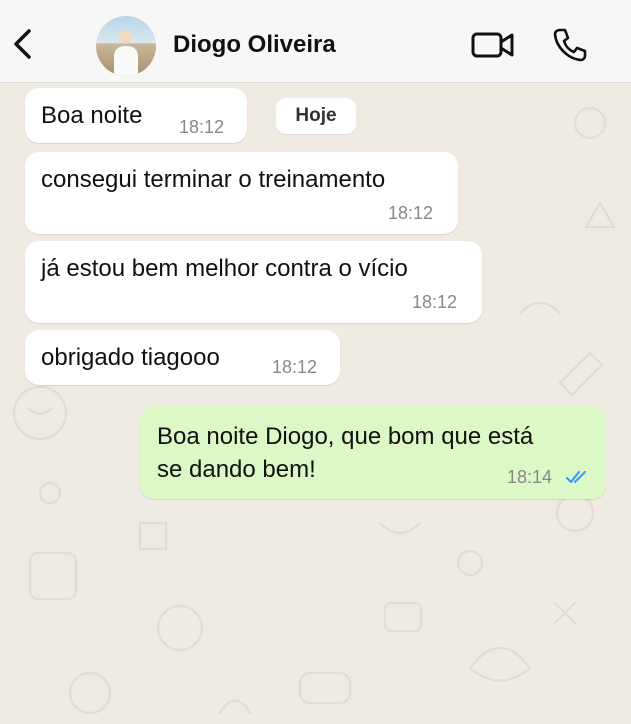 This screenshot has height=724, width=631. I want to click on video-camera-icon, so click(492, 45).